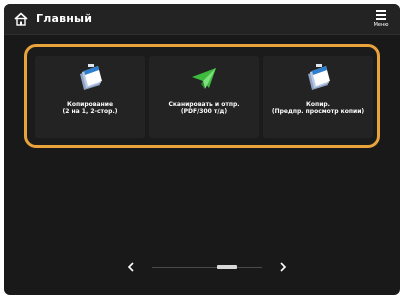 The height and width of the screenshot is (299, 404). I want to click on scan-send-icon, so click(204, 78).